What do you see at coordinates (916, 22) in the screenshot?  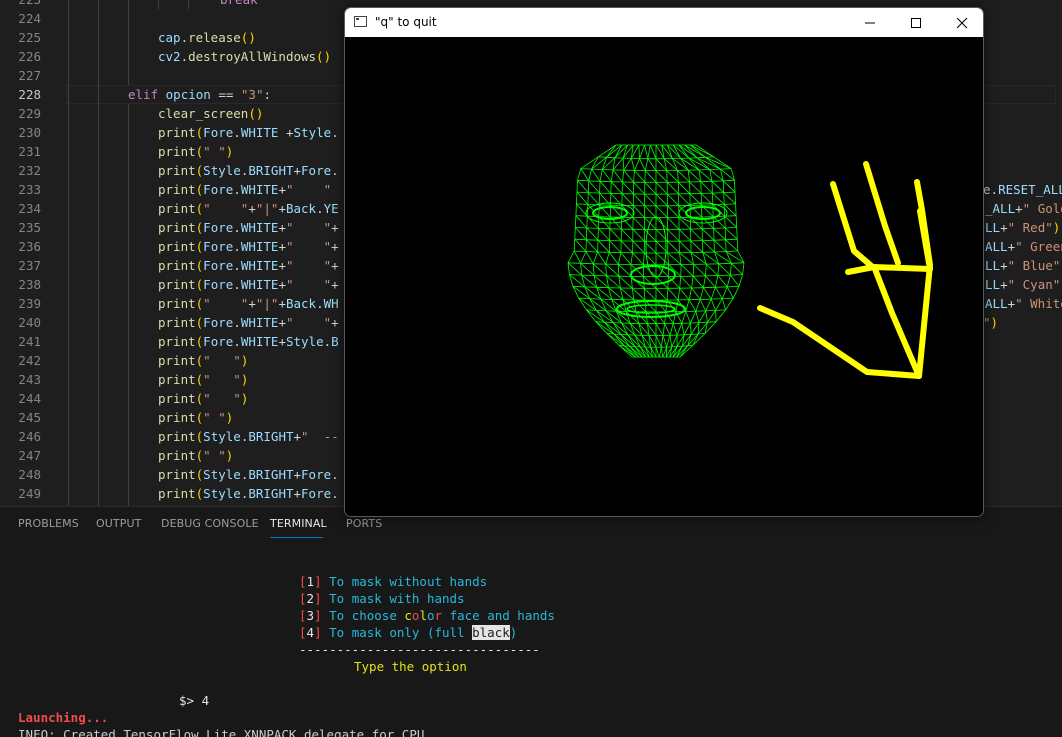 I see `maximize-button` at bounding box center [916, 22].